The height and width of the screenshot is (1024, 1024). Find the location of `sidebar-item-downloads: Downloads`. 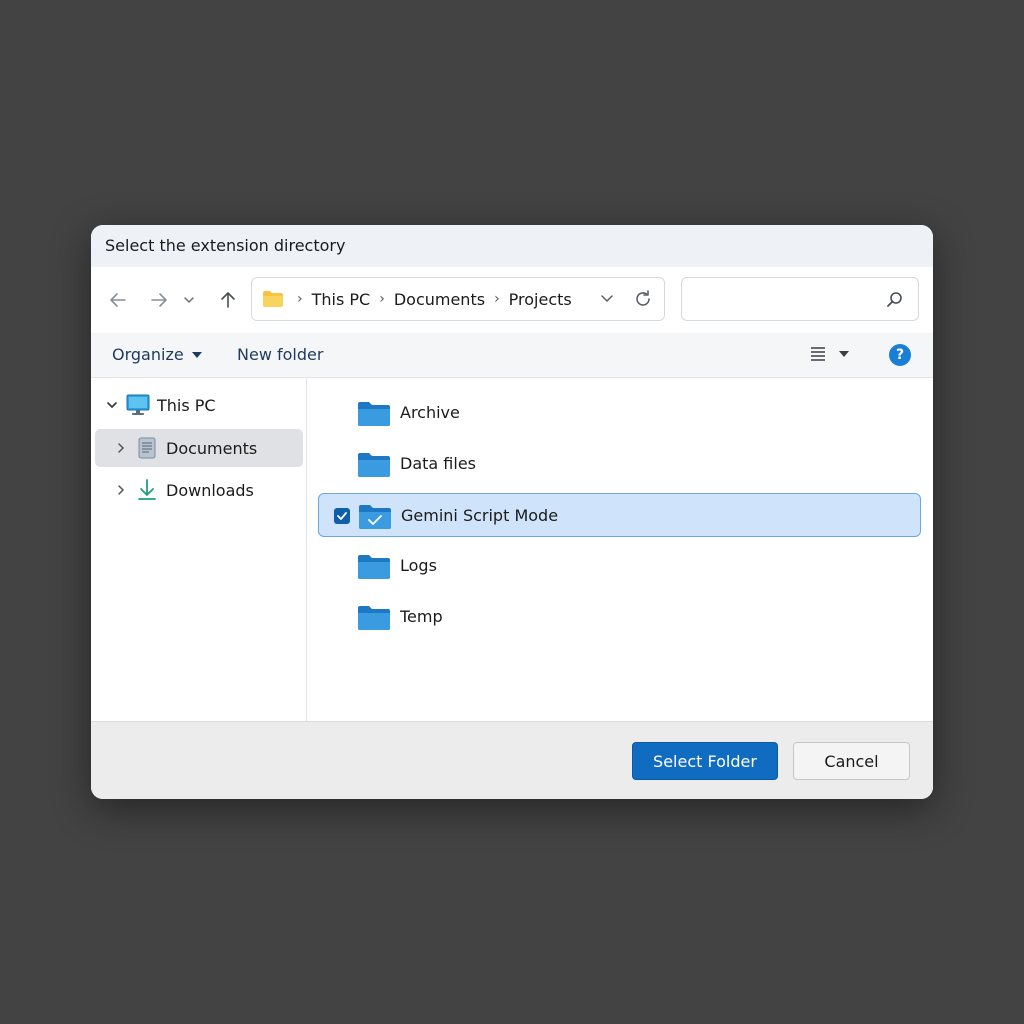

sidebar-item-downloads: Downloads is located at coordinates (205, 490).